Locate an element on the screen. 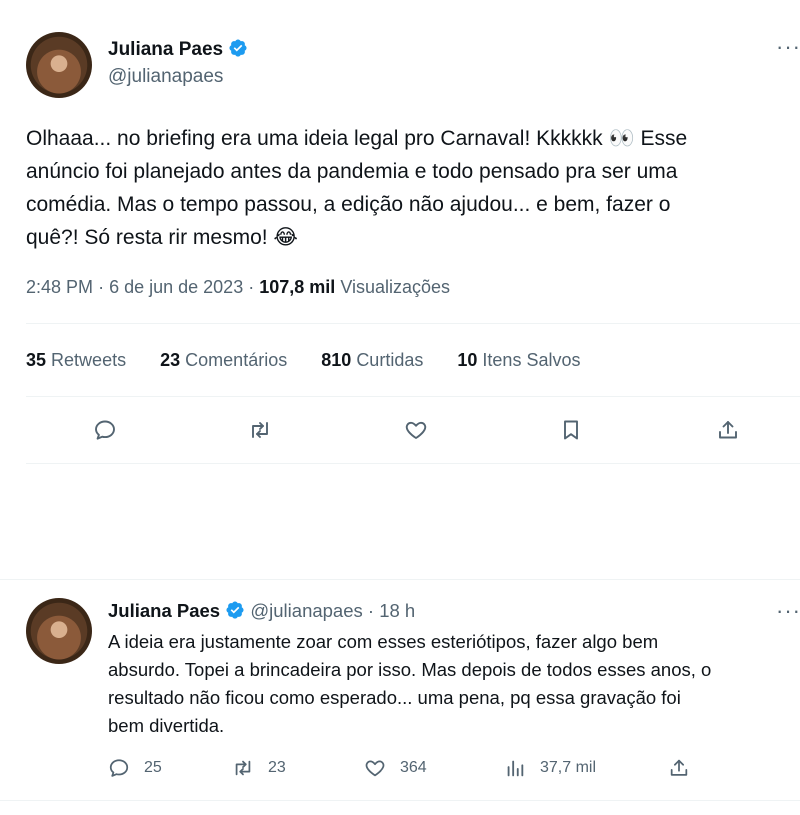 This screenshot has width=800, height=815. likes-stat: 810 Curtidas is located at coordinates (372, 360).